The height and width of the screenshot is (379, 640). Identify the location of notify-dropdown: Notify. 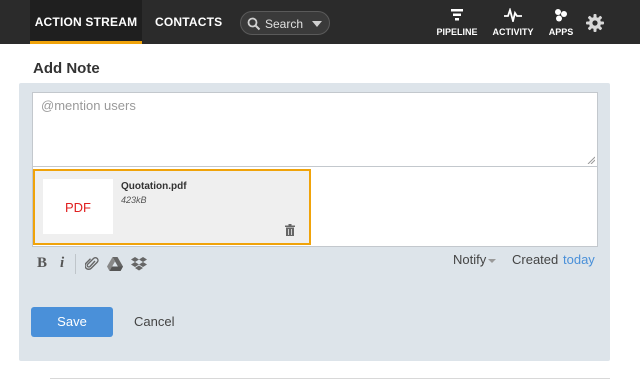
(475, 259).